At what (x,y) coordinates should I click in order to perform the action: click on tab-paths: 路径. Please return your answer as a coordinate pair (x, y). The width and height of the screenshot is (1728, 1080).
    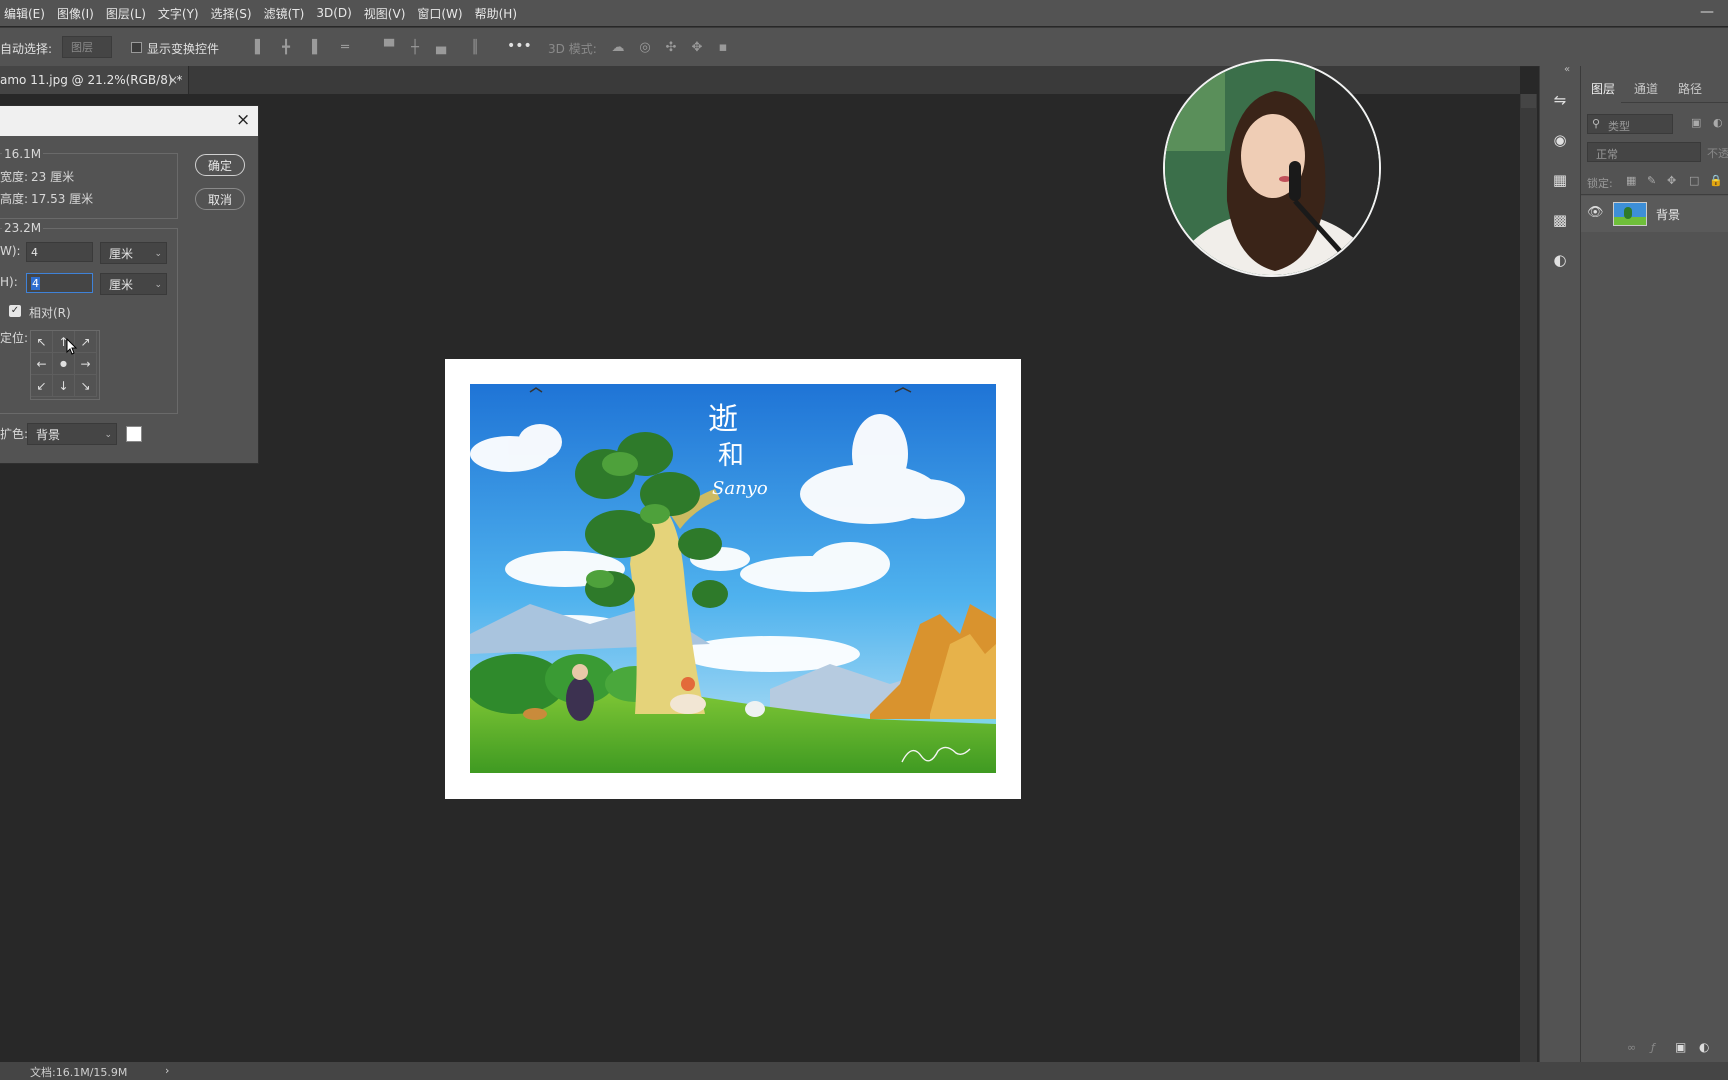
    Looking at the image, I should click on (1690, 88).